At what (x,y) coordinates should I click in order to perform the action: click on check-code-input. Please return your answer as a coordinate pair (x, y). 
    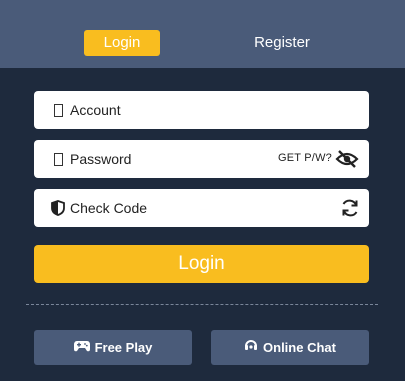
    Looking at the image, I should click on (195, 208).